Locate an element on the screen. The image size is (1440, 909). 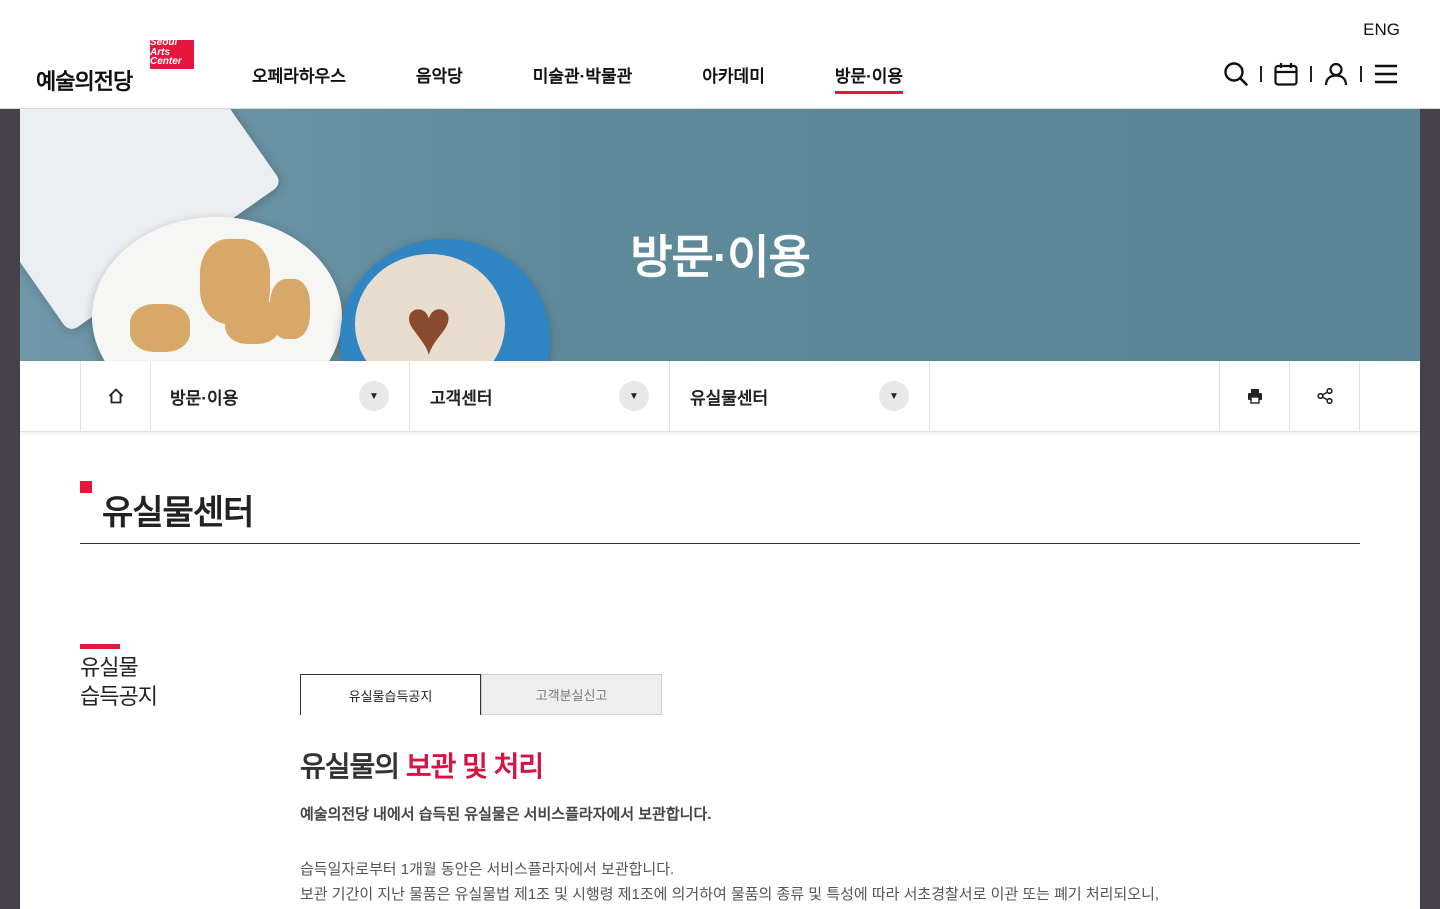
home-icon is located at coordinates (115, 396).